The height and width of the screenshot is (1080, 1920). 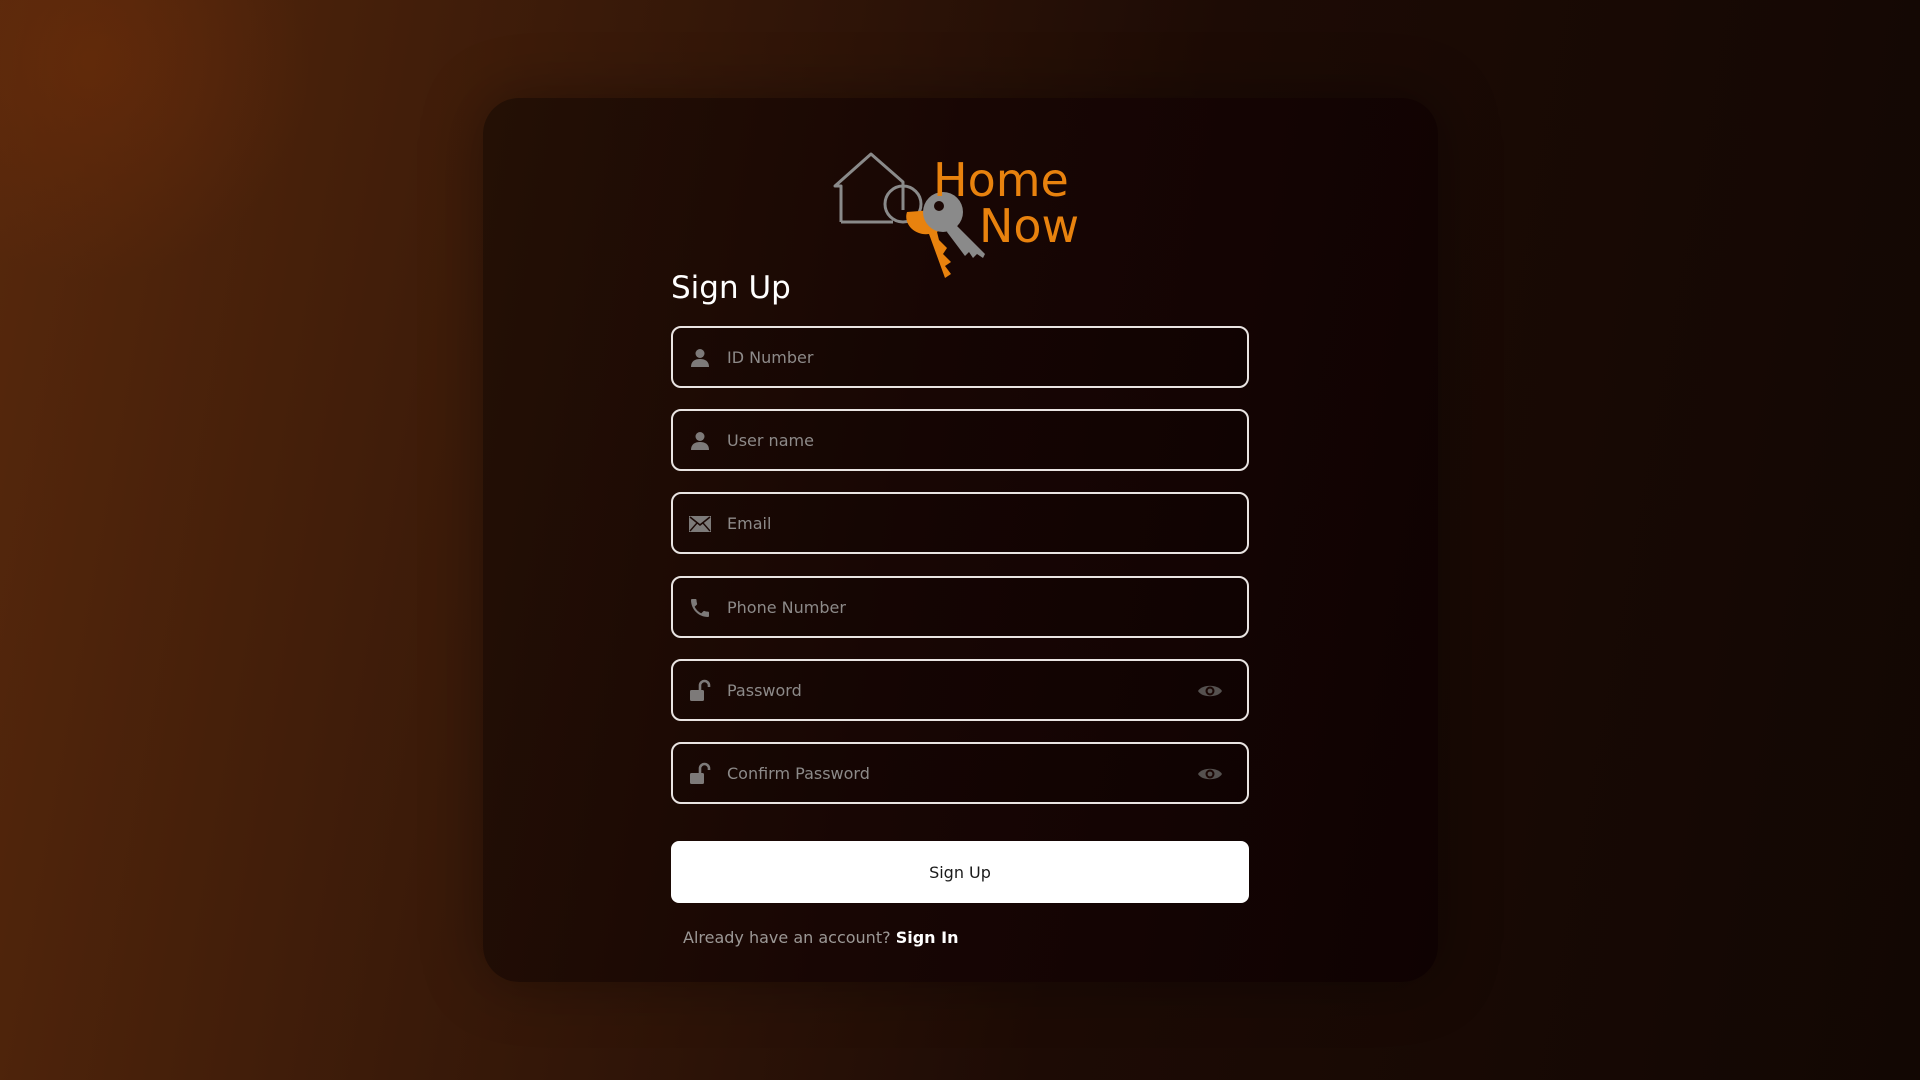 I want to click on sign-up-button: Sign Up, so click(x=960, y=872).